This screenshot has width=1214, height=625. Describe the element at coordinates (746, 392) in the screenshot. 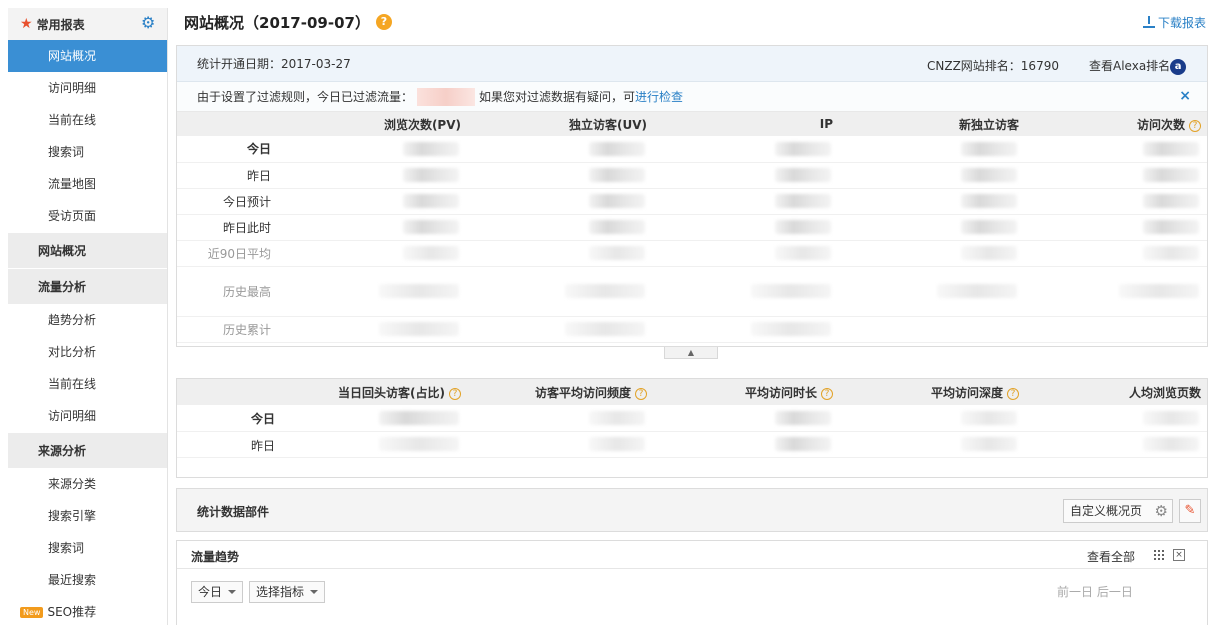

I see `col-duration: 平均访问时长?` at that location.